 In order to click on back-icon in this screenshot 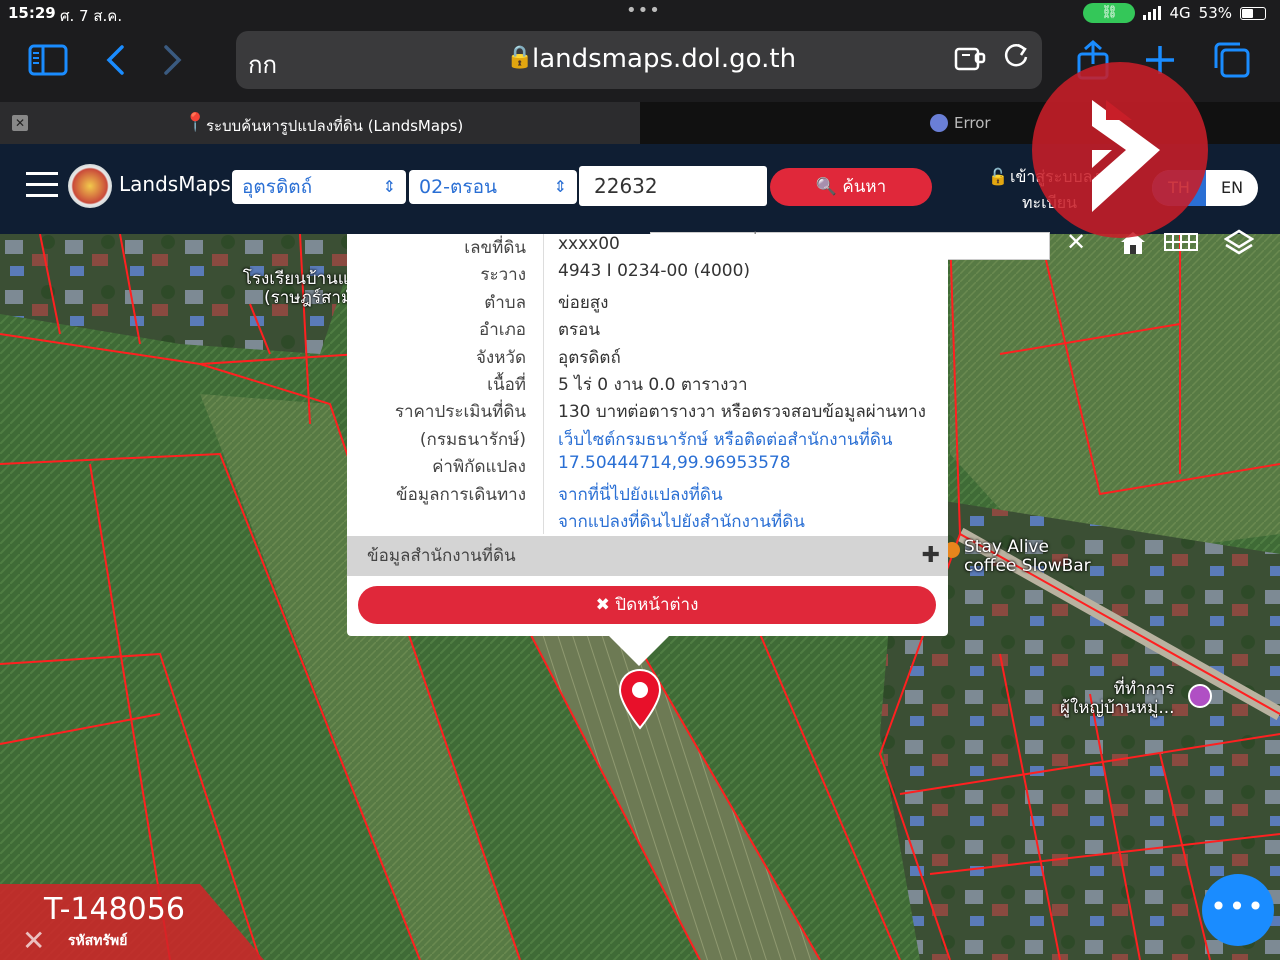, I will do `click(115, 62)`.